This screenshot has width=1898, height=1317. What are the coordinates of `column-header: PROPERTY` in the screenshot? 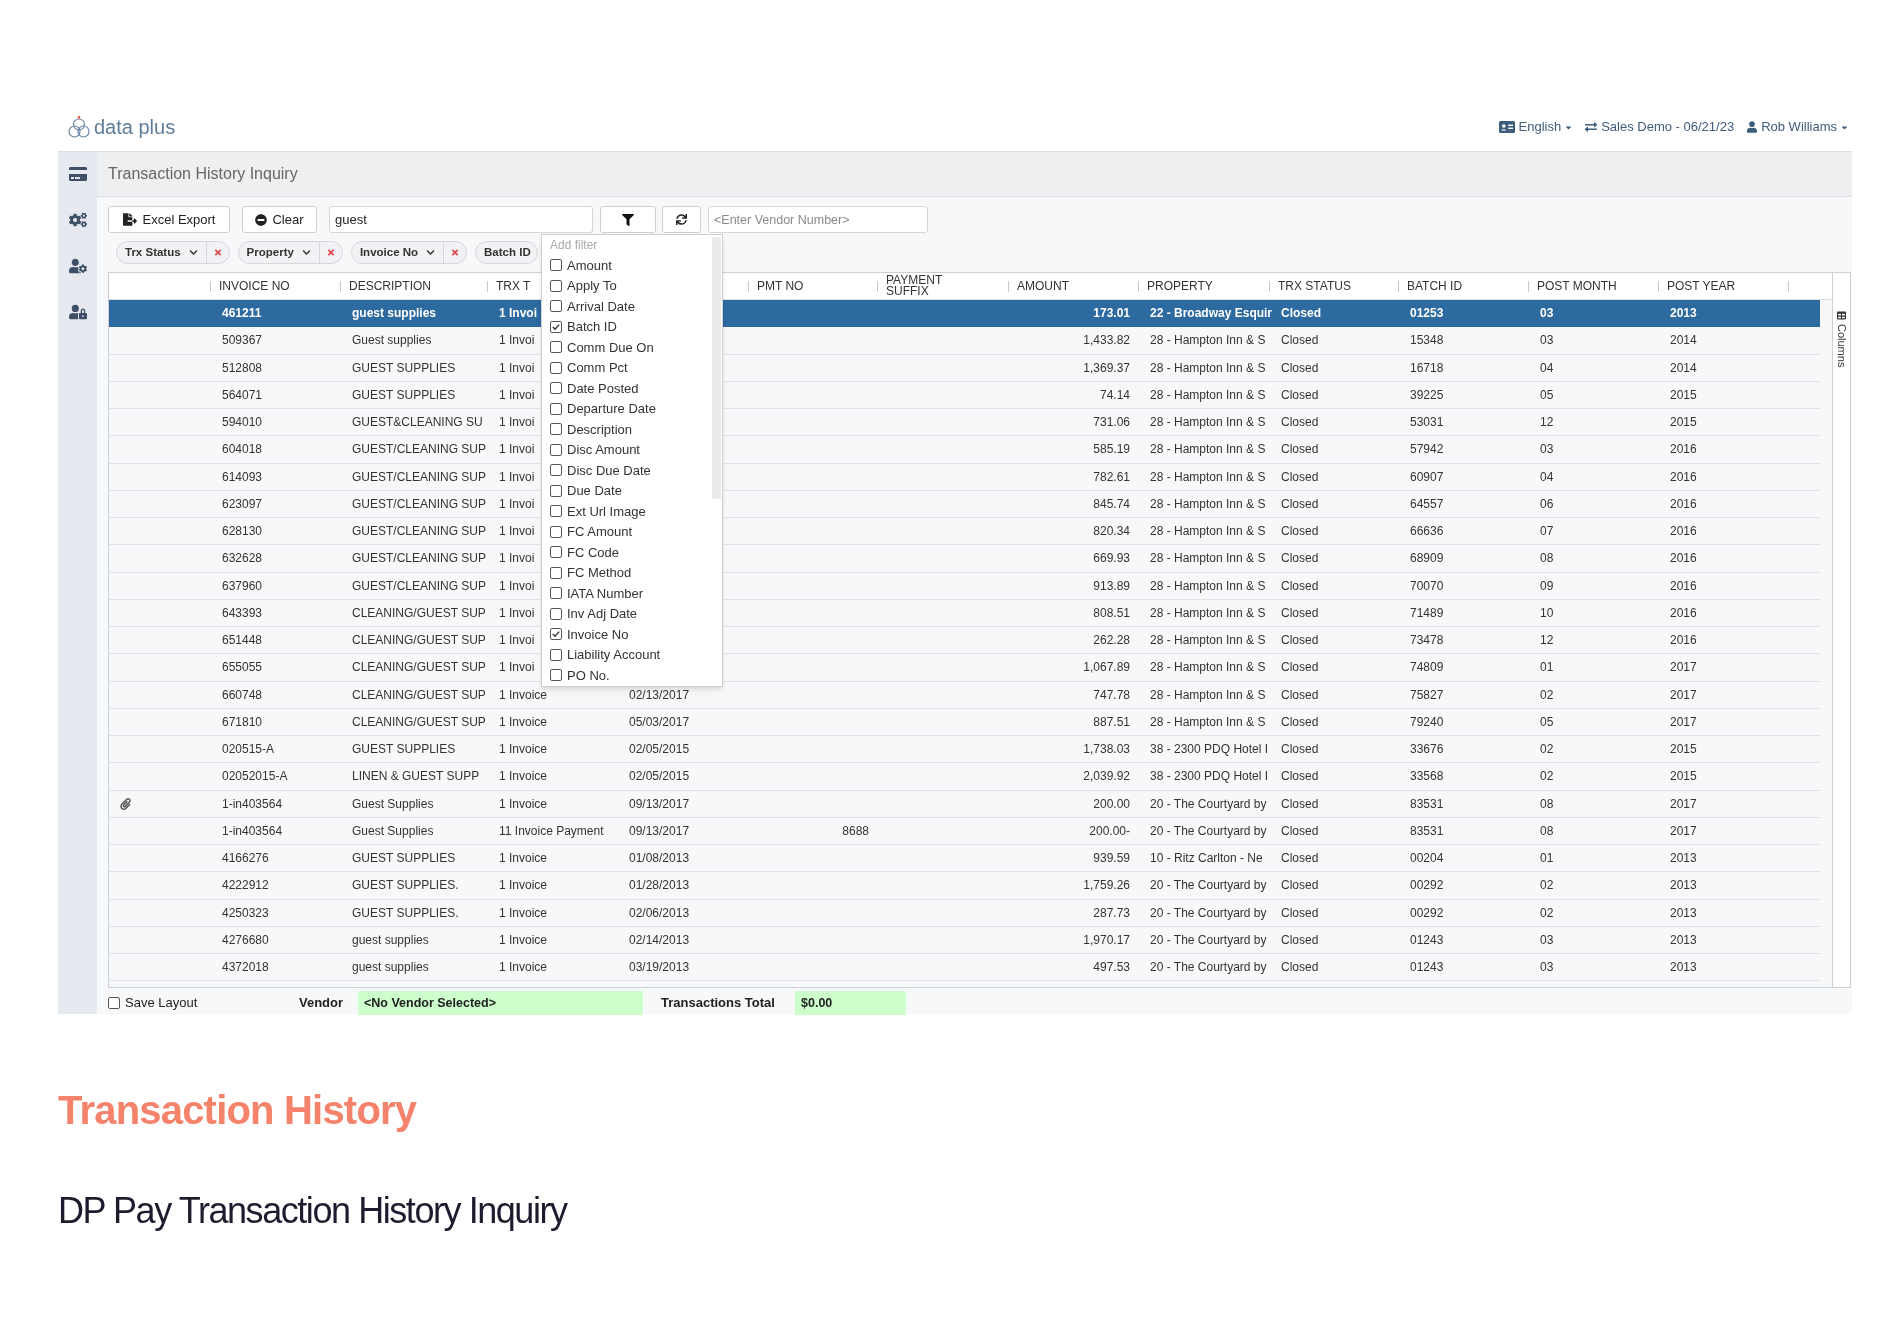 It's located at (1180, 286).